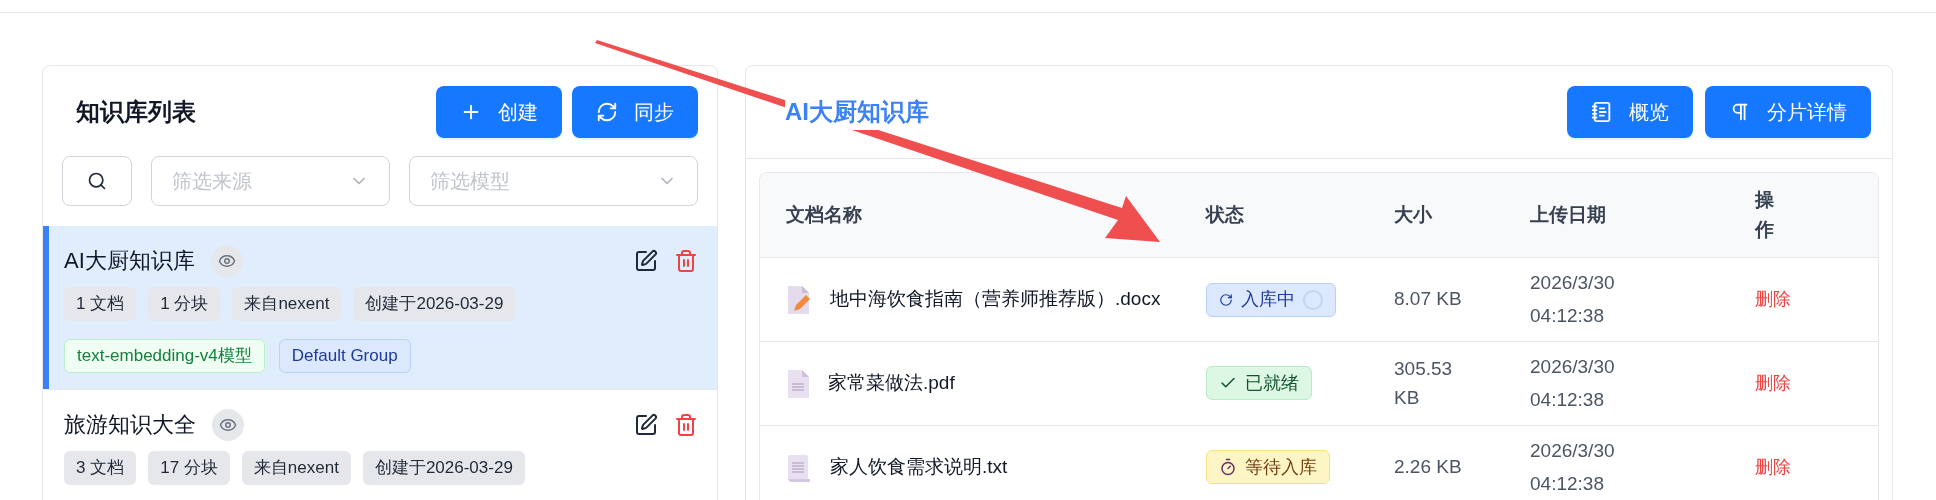  I want to click on panel-title: 知识库列表, so click(136, 112).